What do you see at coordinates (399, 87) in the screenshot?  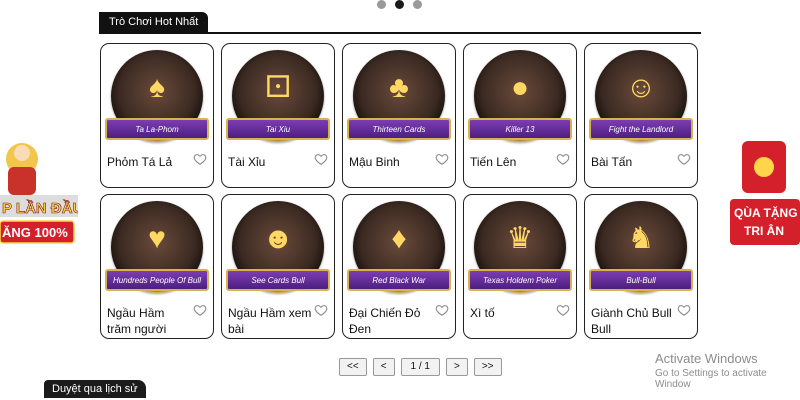 I see `game-glyph: ♣` at bounding box center [399, 87].